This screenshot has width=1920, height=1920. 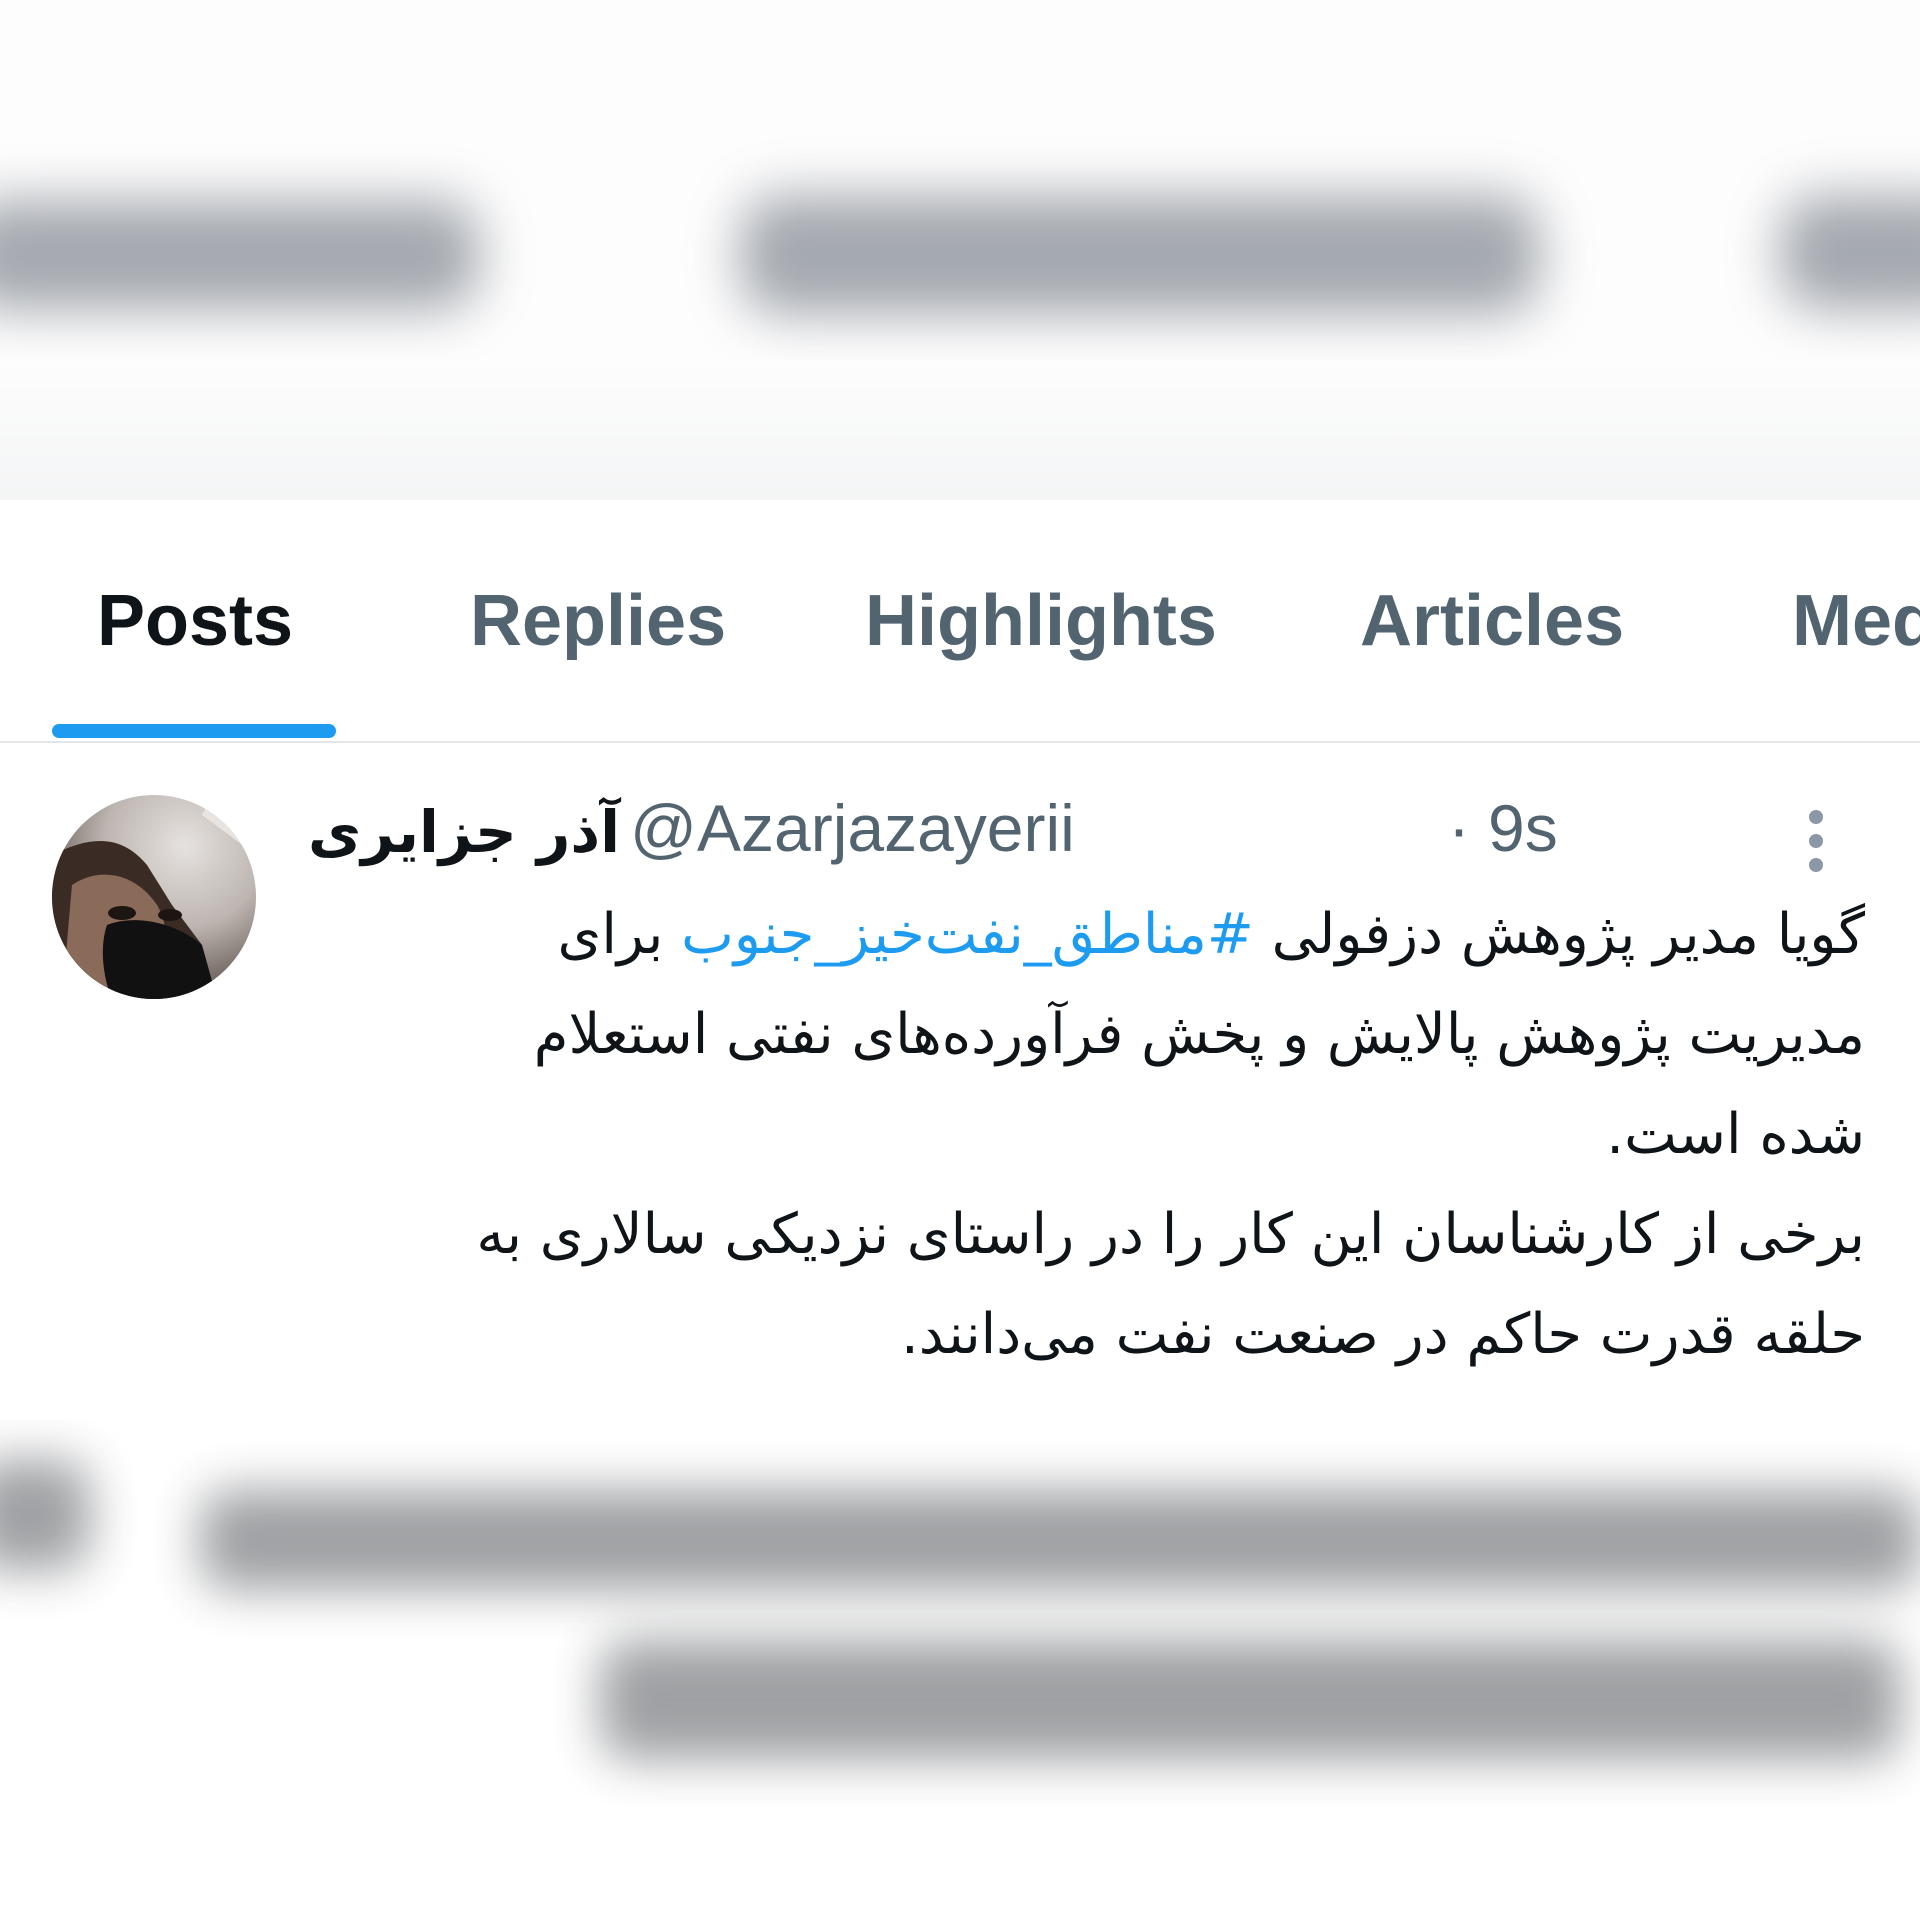 What do you see at coordinates (194, 731) in the screenshot?
I see `active-tab-indicator` at bounding box center [194, 731].